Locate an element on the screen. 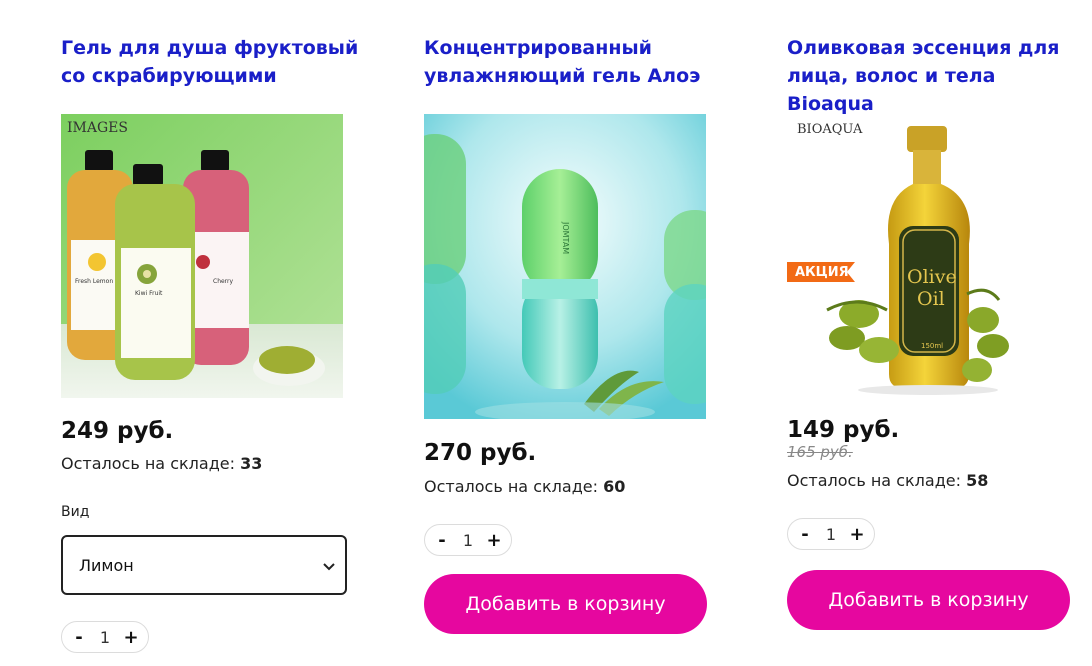 The width and height of the screenshot is (1092, 666). variant-select-value: Лимон is located at coordinates (106, 565).